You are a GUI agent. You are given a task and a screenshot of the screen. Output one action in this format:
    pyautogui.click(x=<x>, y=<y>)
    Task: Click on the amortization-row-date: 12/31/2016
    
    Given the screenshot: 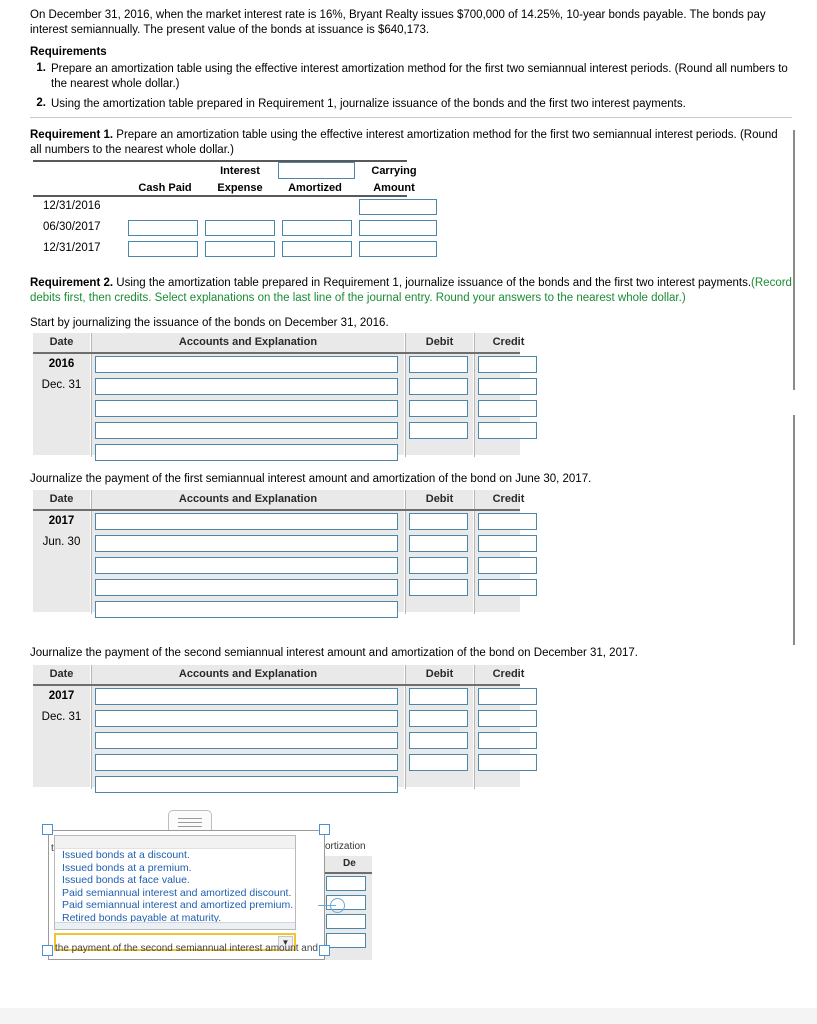 What is the action you would take?
    pyautogui.click(x=72, y=206)
    